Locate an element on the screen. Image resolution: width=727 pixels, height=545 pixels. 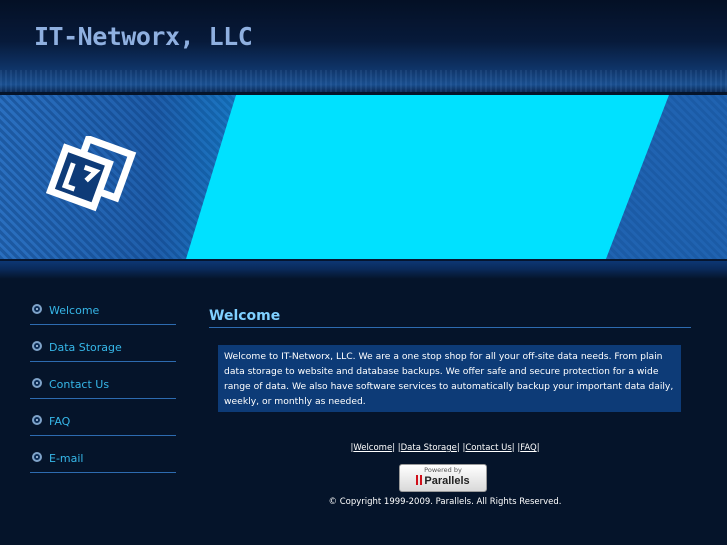
powered-by-badge: Powered by Parallels is located at coordinates (443, 478).